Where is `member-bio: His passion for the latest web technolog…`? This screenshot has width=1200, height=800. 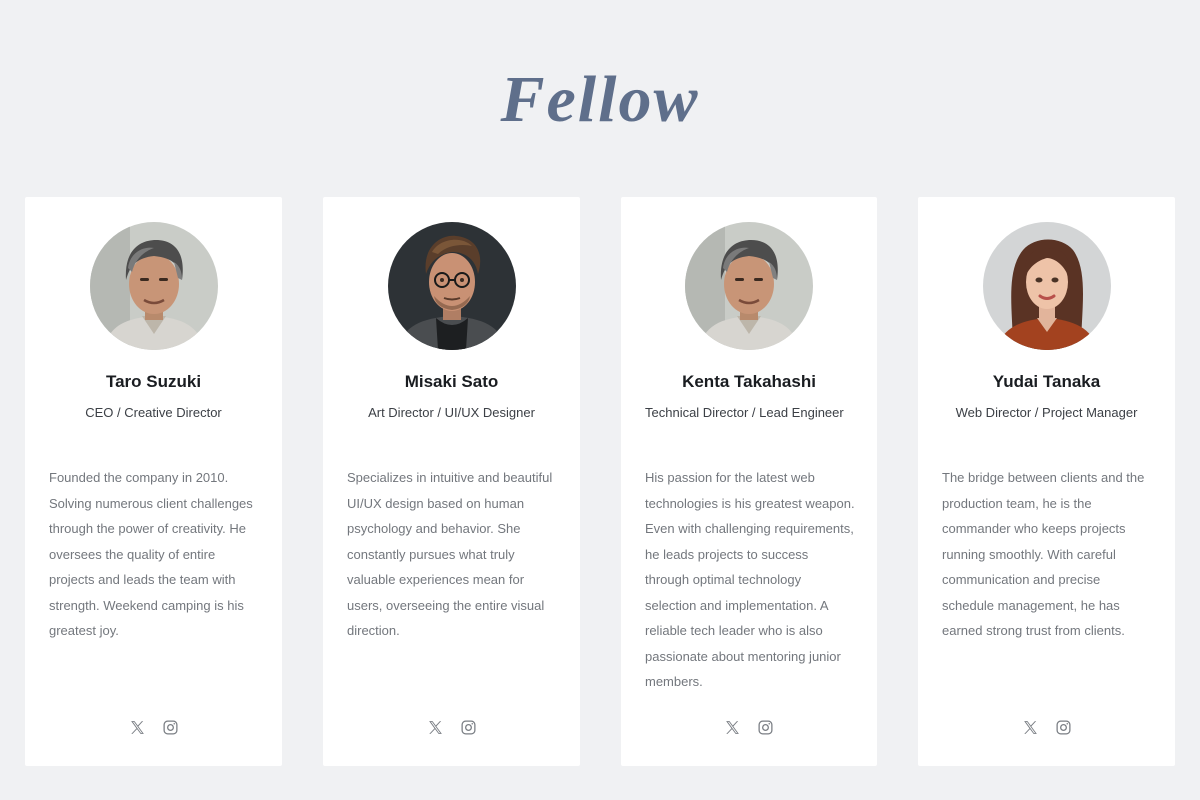 member-bio: His passion for the latest web technolog… is located at coordinates (750, 579).